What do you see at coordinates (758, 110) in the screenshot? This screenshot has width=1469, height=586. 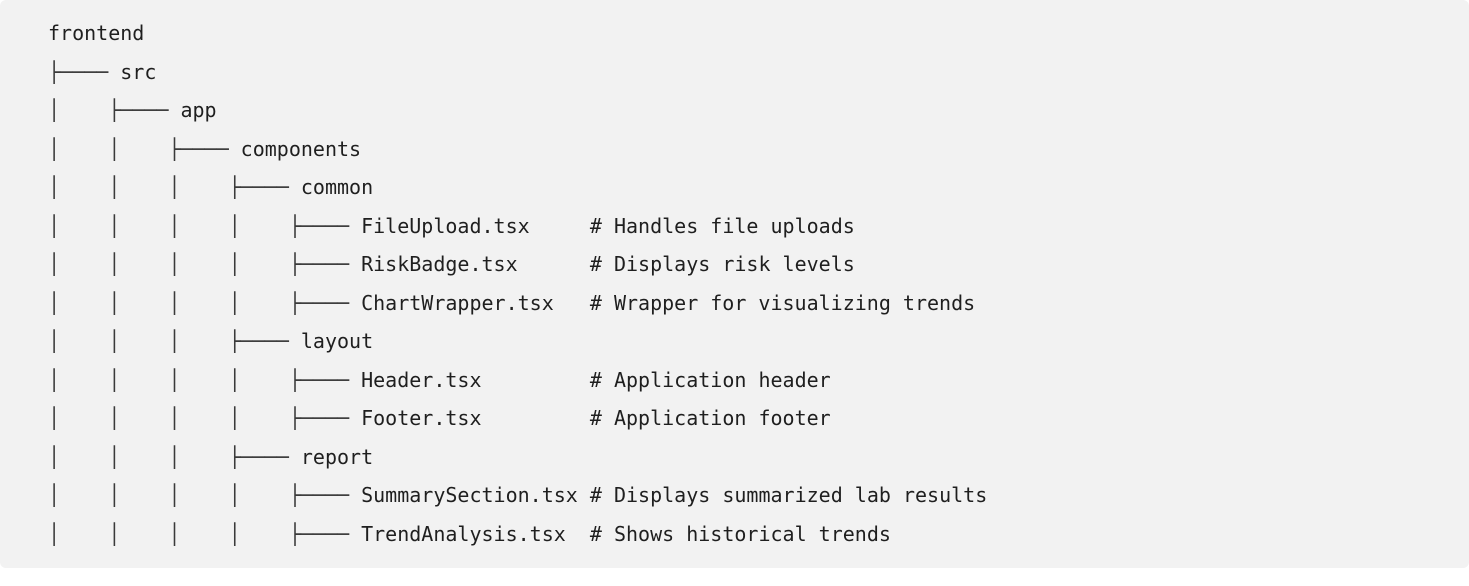 I see `tree-line: │ ├──── app` at bounding box center [758, 110].